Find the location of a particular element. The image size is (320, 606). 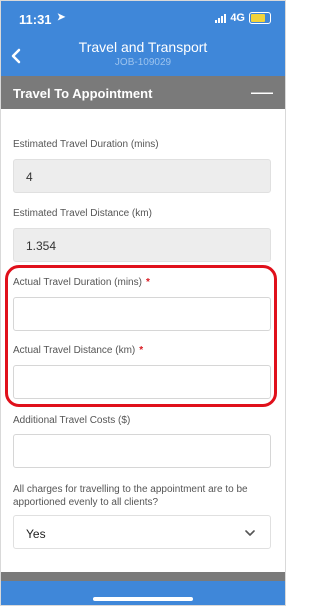

apportion-value: Yes is located at coordinates (36, 534).